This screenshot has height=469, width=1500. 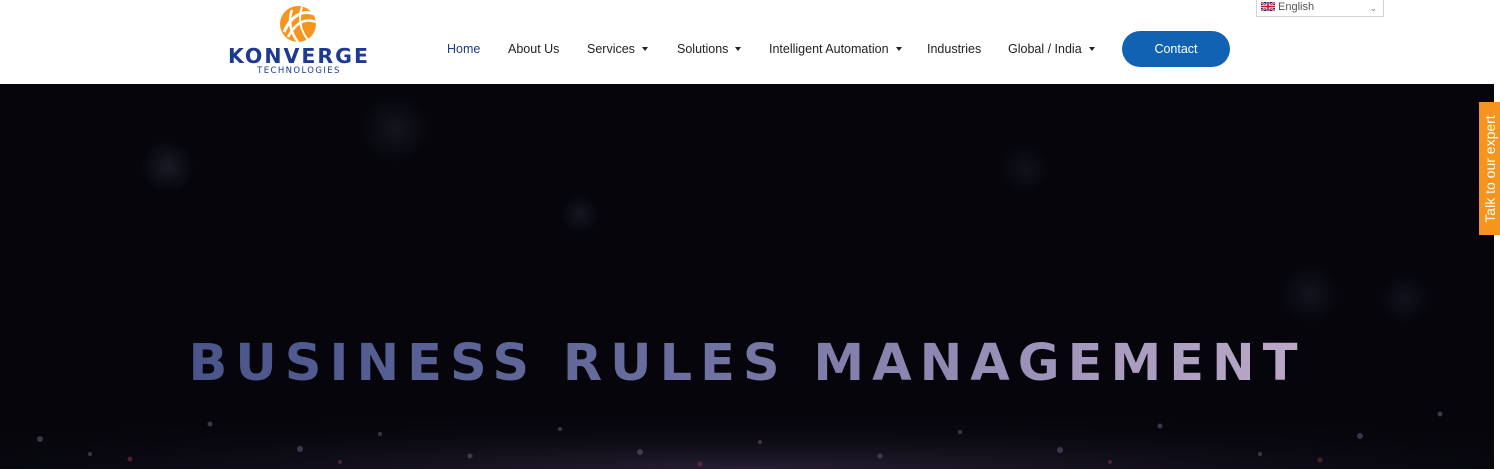 I want to click on nav-home: Home, so click(x=463, y=49).